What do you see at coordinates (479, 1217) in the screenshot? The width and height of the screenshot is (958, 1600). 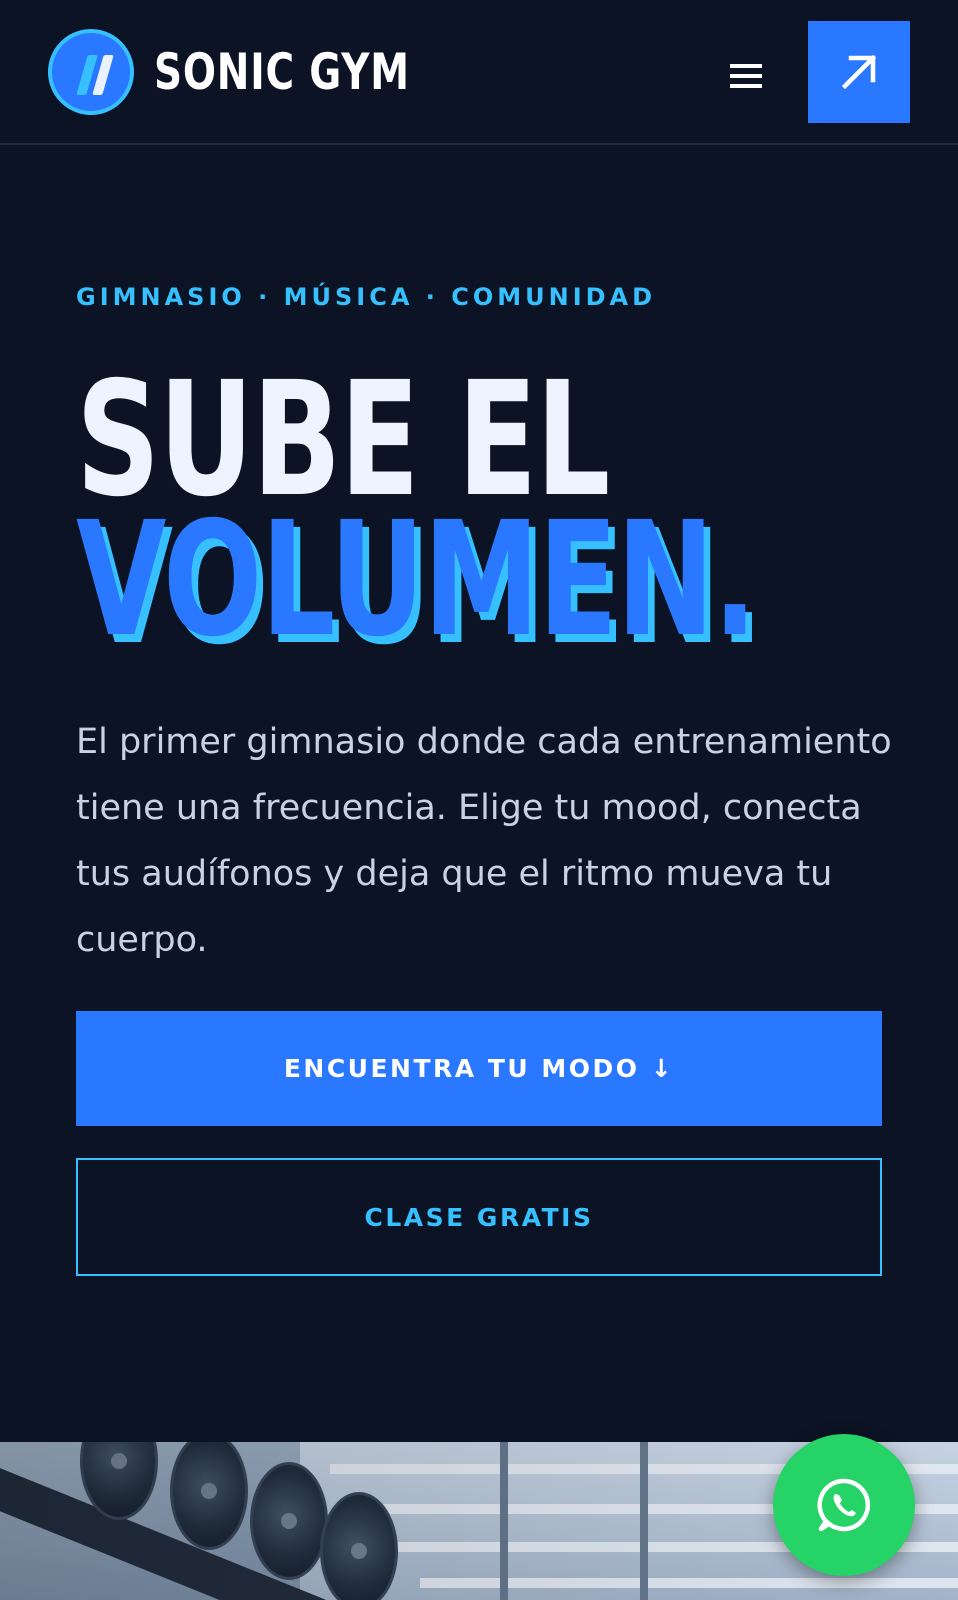 I see `free-class-button: CLASE GRATIS` at bounding box center [479, 1217].